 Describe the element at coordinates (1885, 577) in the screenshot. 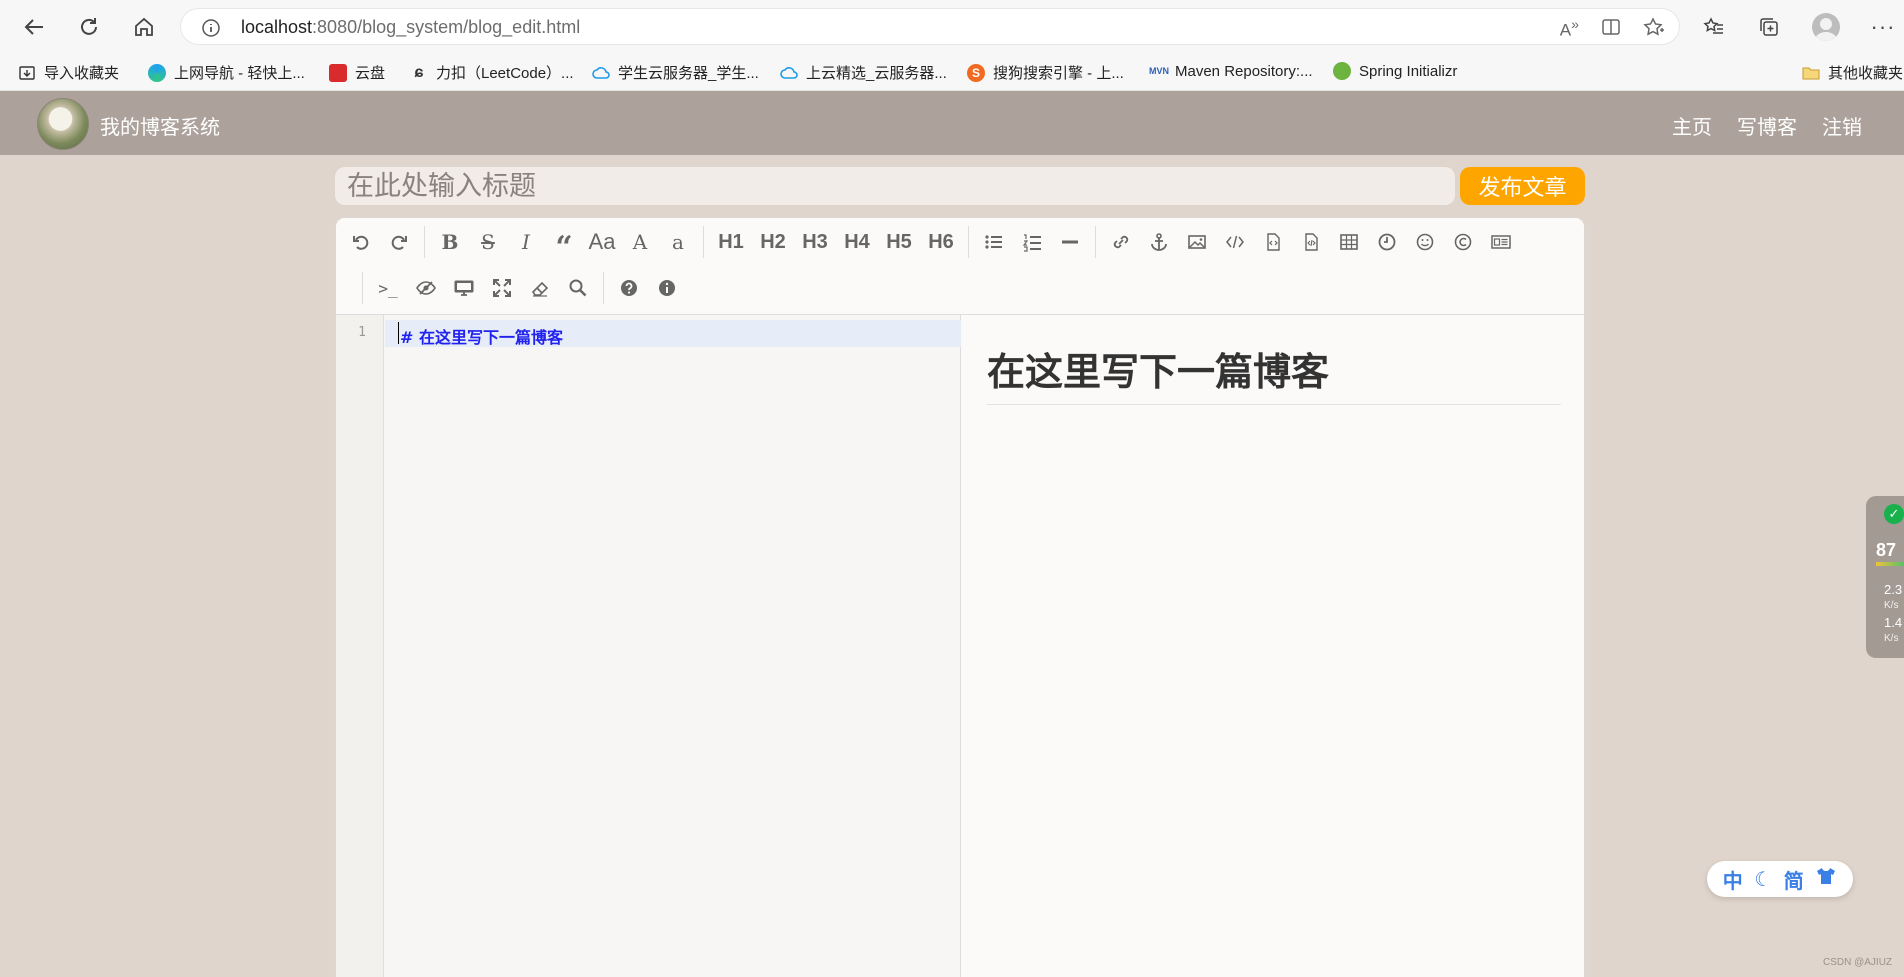

I see `network-speed-widget: ✓ 87 2.3 K/s 1.4 K/s` at that location.